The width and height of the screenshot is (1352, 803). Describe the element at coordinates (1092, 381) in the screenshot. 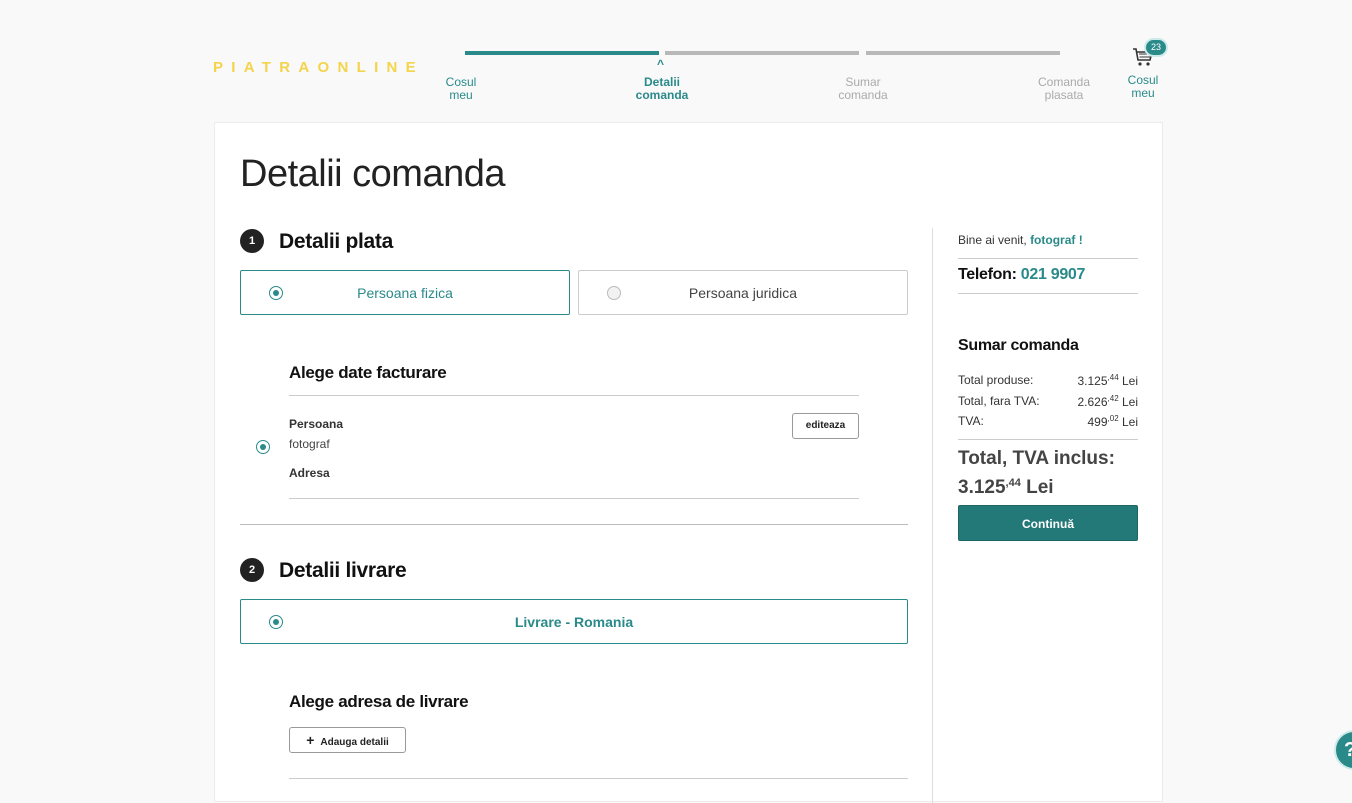

I see `value-int: 3.125` at that location.